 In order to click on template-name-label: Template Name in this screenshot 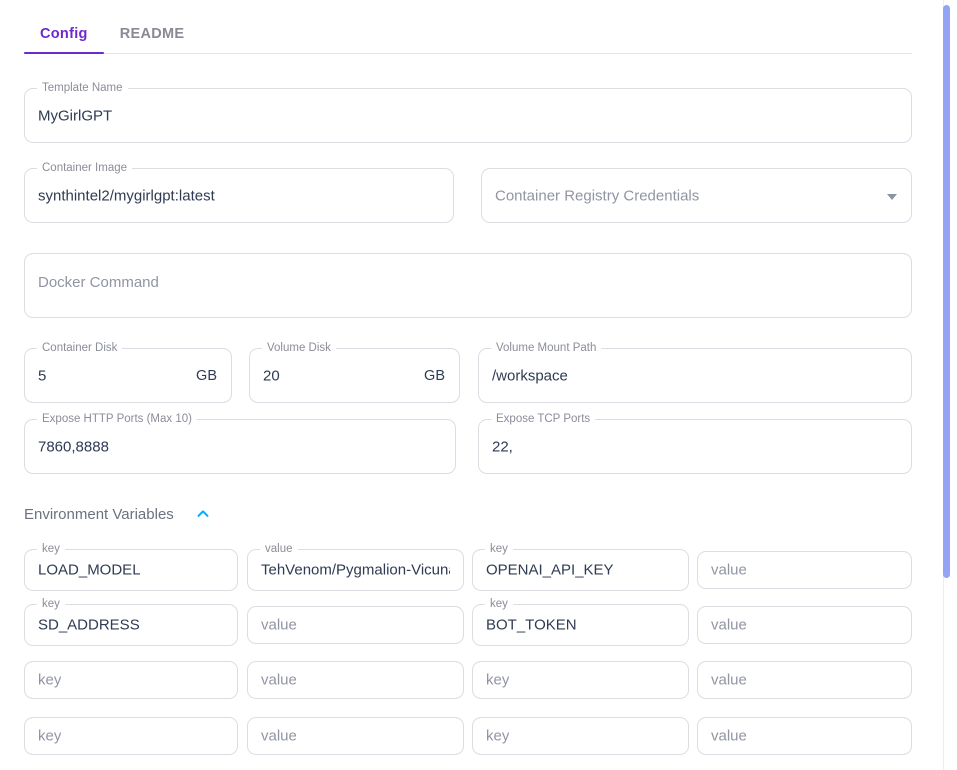, I will do `click(82, 88)`.